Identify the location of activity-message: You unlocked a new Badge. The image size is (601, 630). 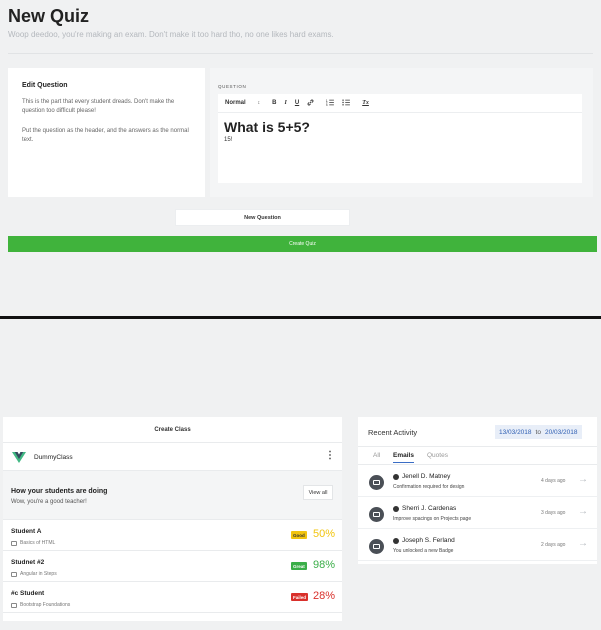
(423, 551).